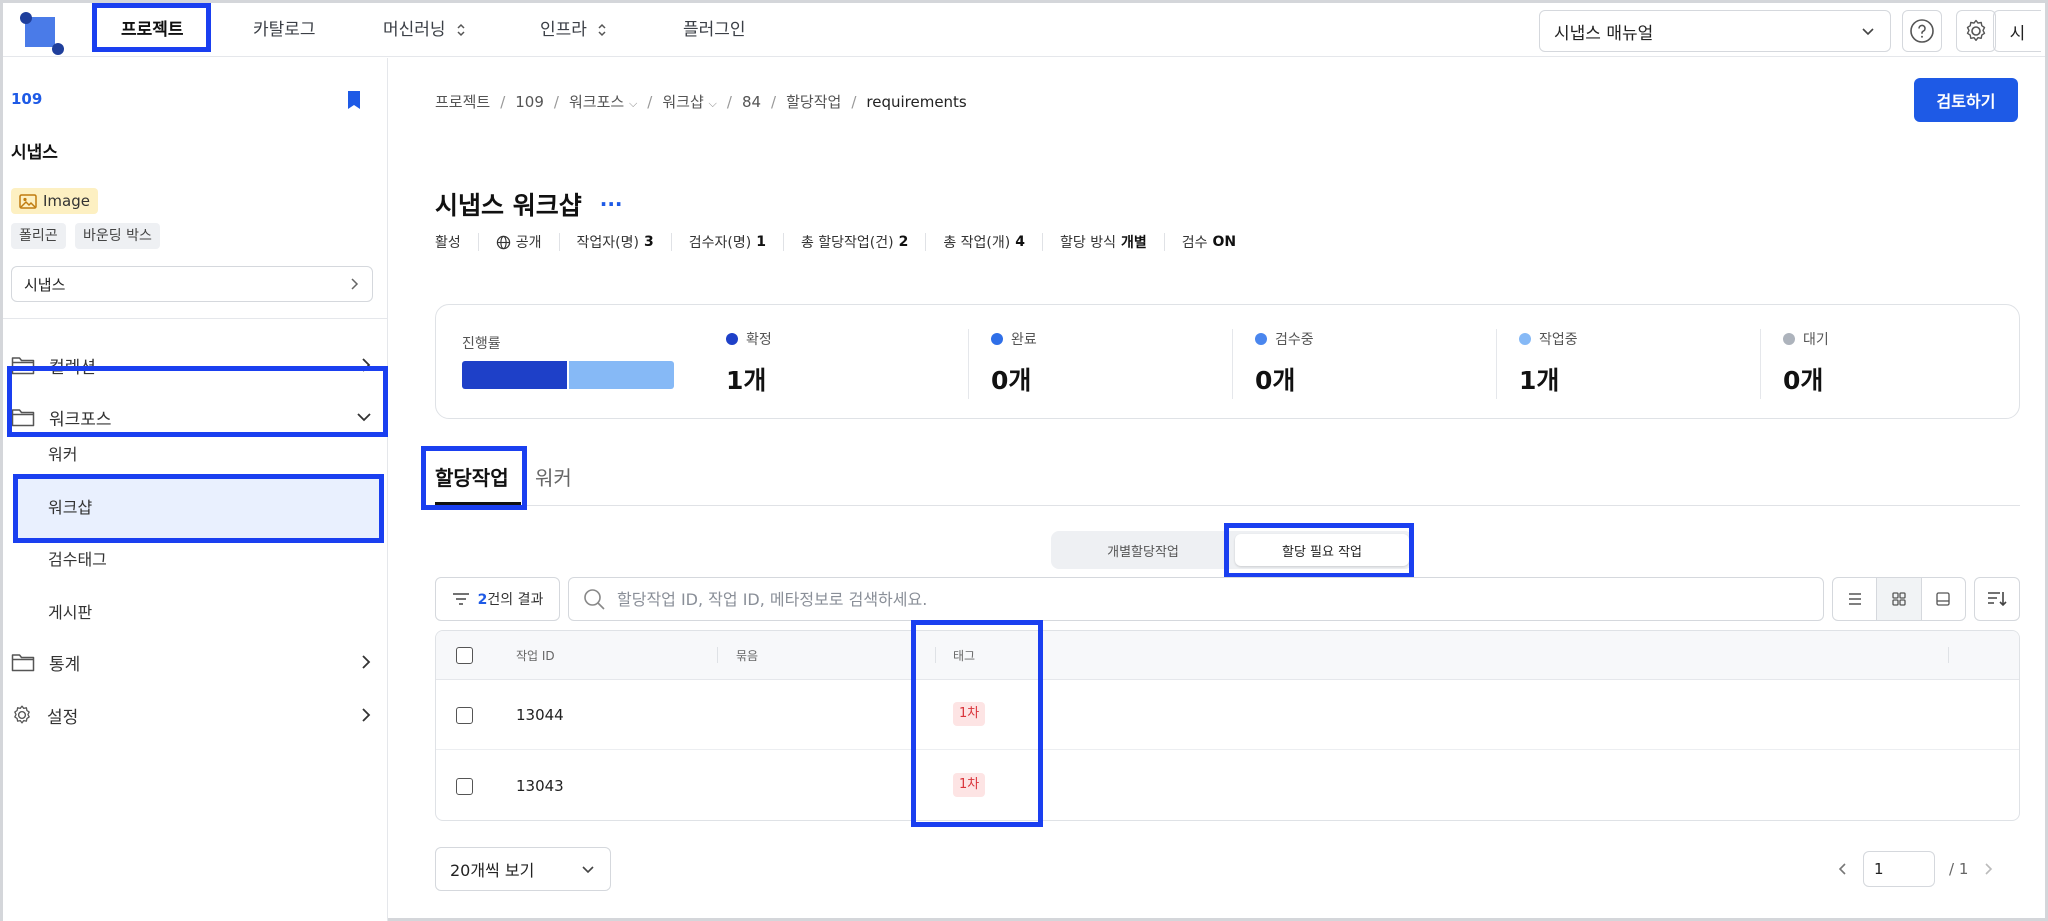 The height and width of the screenshot is (921, 2048). I want to click on tab-assignments: 할당작업, so click(472, 476).